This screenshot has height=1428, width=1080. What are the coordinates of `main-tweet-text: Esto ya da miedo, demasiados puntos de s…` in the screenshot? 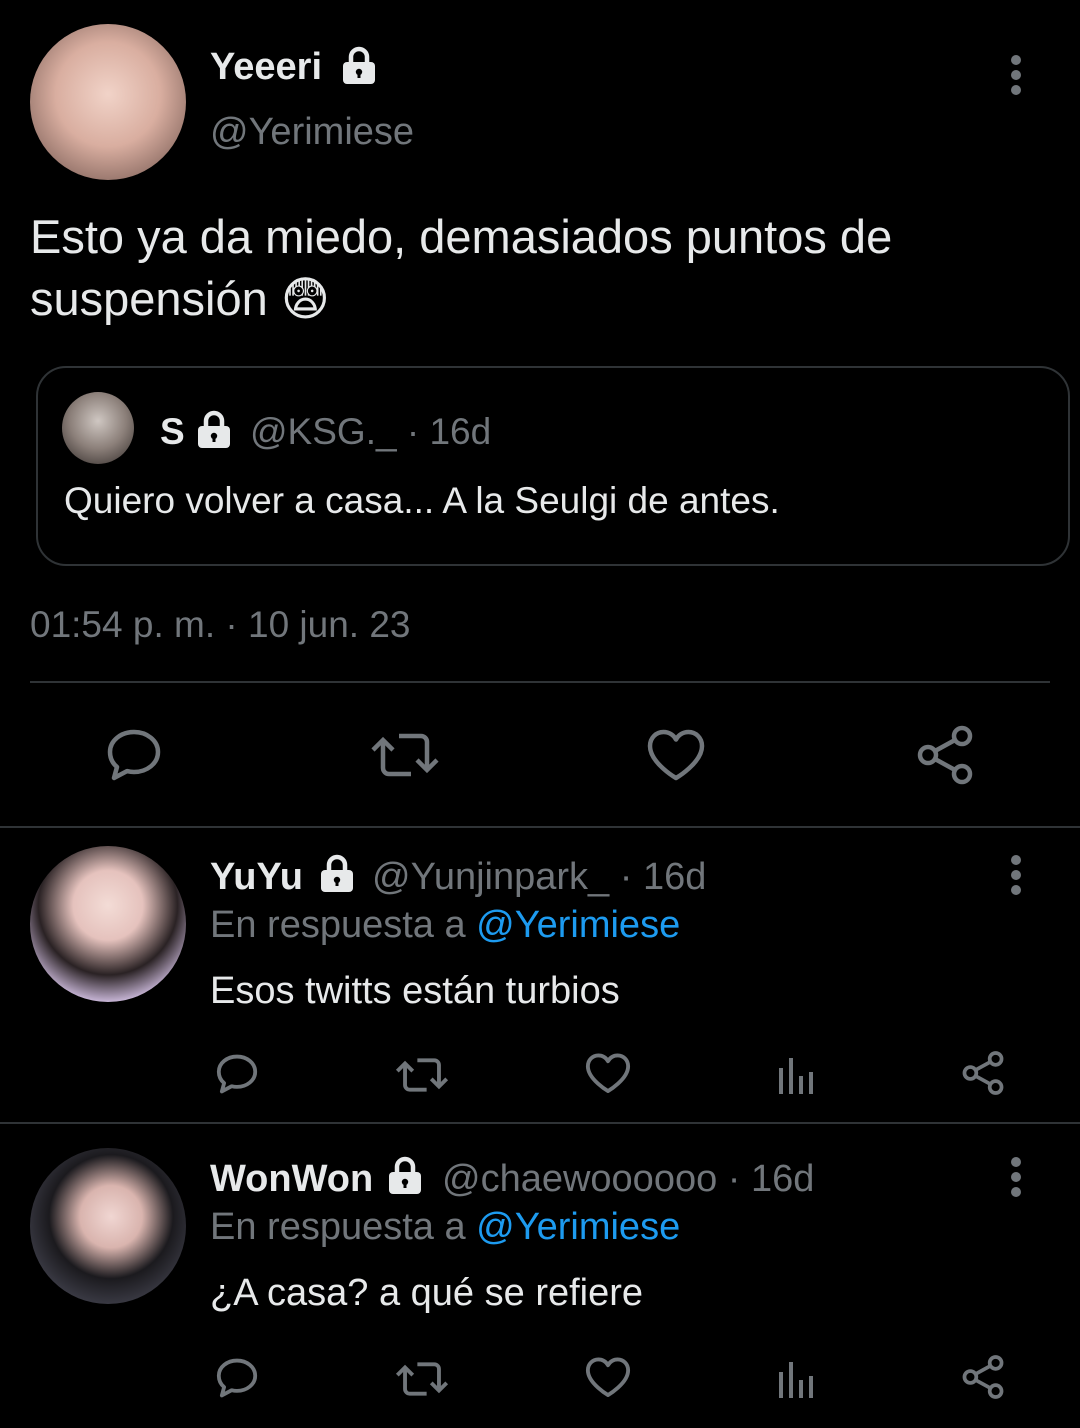 It's located at (540, 268).